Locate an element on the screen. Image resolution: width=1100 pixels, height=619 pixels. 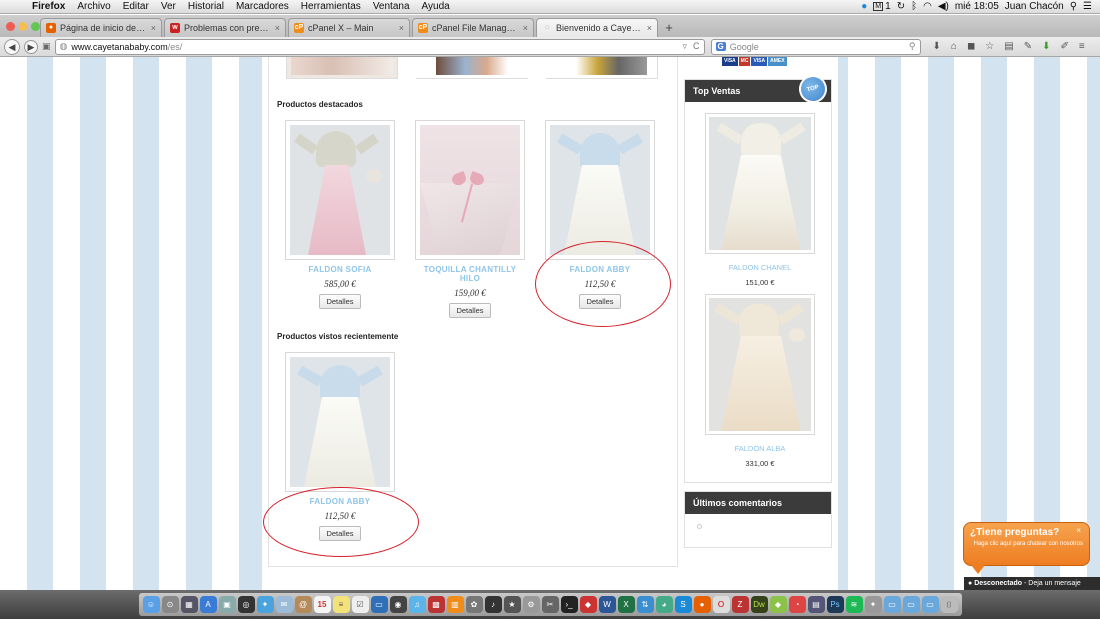
pocket-icon: ◼ is located at coordinates (971, 46).